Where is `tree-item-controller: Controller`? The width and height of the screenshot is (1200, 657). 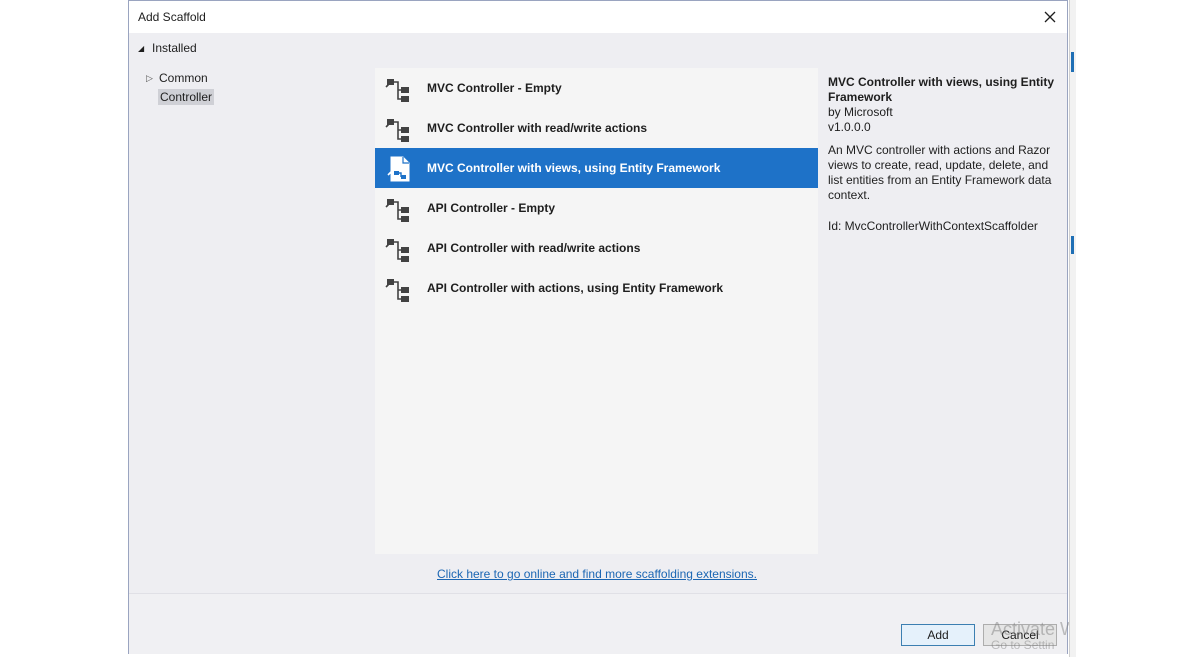 tree-item-controller: Controller is located at coordinates (186, 97).